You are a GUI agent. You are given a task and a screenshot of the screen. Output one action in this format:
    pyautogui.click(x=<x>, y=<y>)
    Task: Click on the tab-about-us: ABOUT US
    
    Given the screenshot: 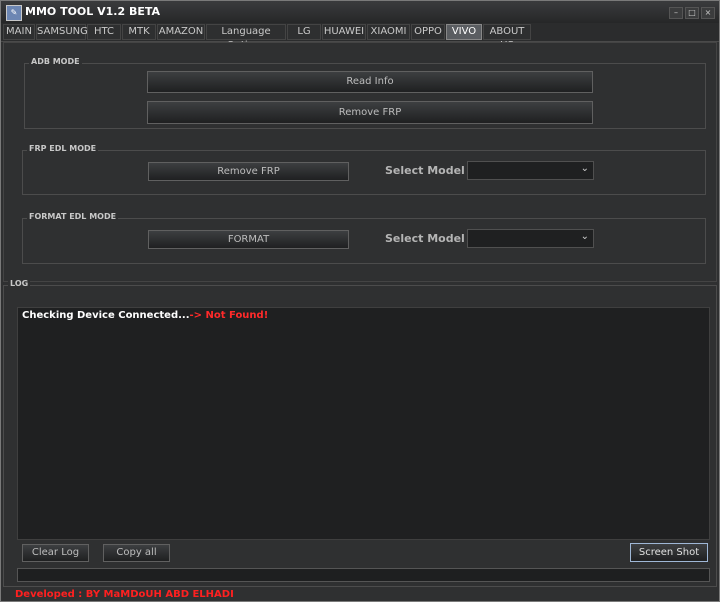 What is the action you would take?
    pyautogui.click(x=507, y=37)
    